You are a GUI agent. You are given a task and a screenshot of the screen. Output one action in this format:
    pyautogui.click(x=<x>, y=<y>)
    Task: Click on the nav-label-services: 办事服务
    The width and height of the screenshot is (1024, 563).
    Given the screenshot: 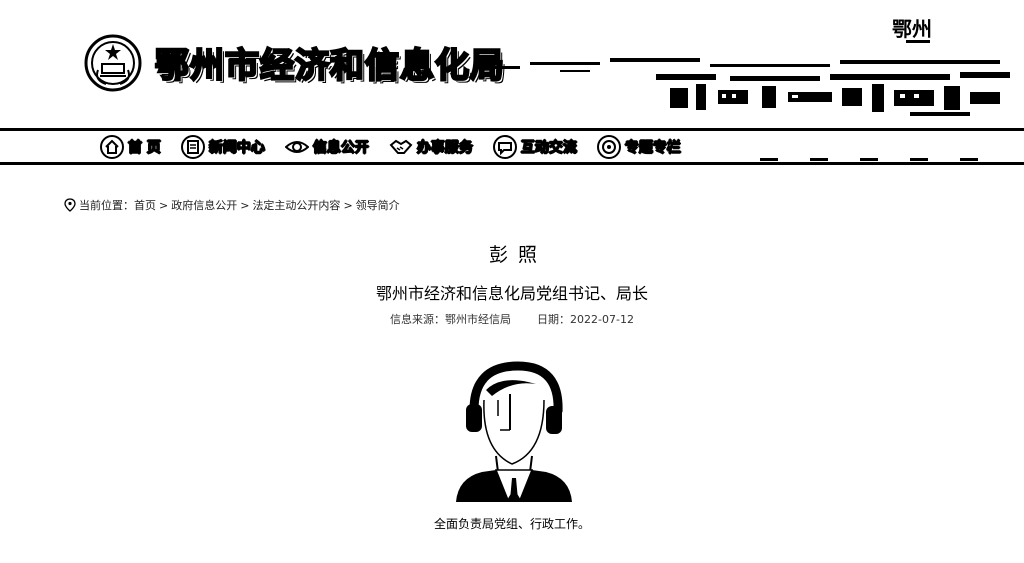 What is the action you would take?
    pyautogui.click(x=444, y=148)
    